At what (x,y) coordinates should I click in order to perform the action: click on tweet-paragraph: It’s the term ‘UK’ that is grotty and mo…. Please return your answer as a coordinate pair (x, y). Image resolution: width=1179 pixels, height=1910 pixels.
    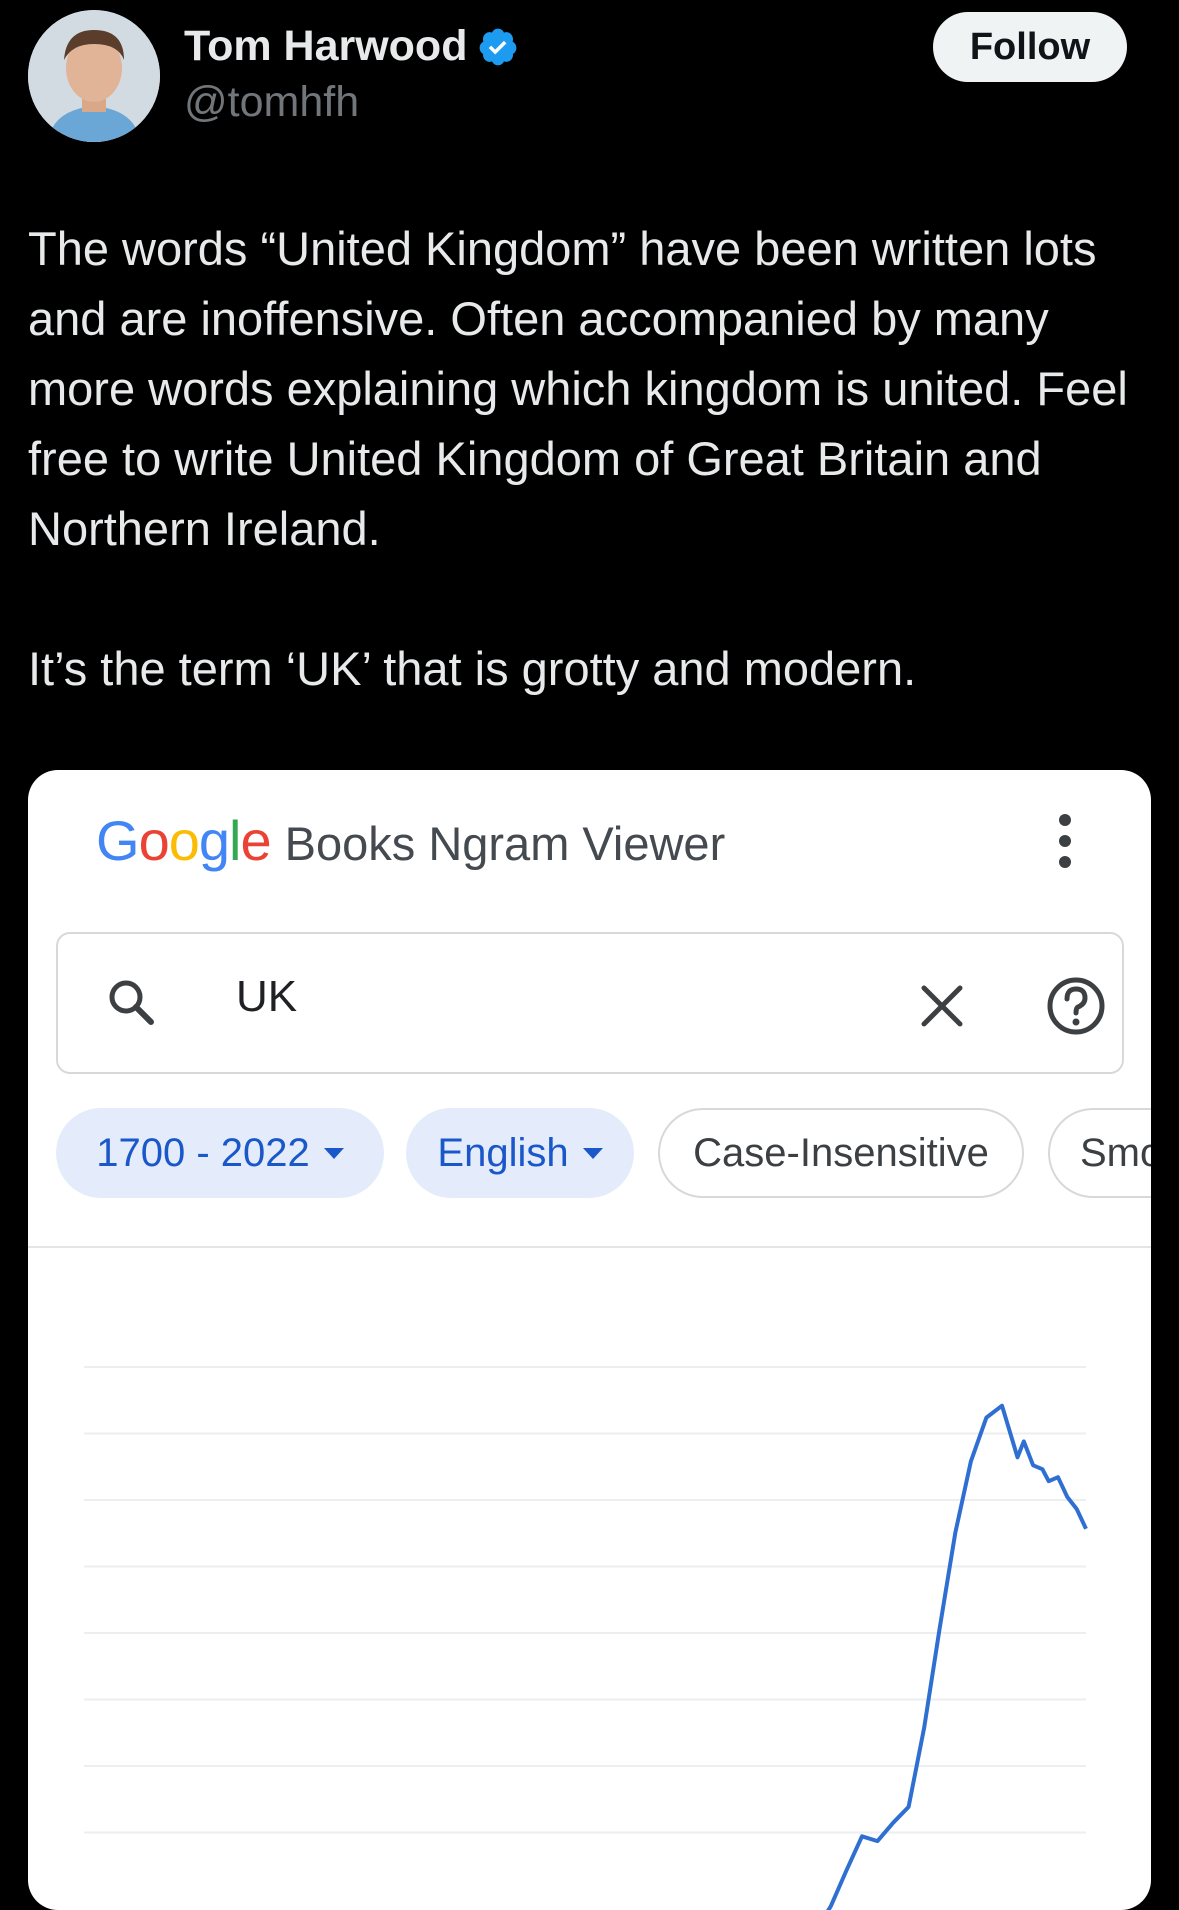
    Looking at the image, I should click on (472, 668).